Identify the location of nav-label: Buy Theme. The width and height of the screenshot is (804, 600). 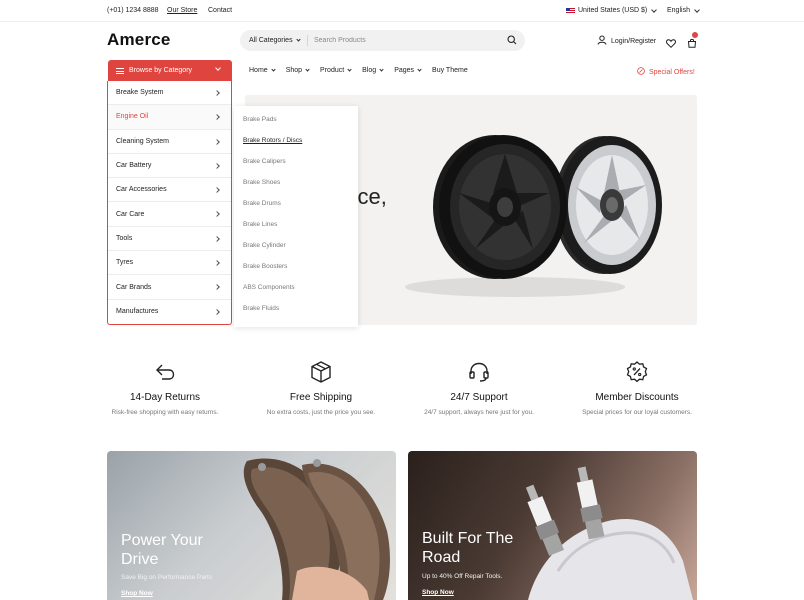
(450, 70).